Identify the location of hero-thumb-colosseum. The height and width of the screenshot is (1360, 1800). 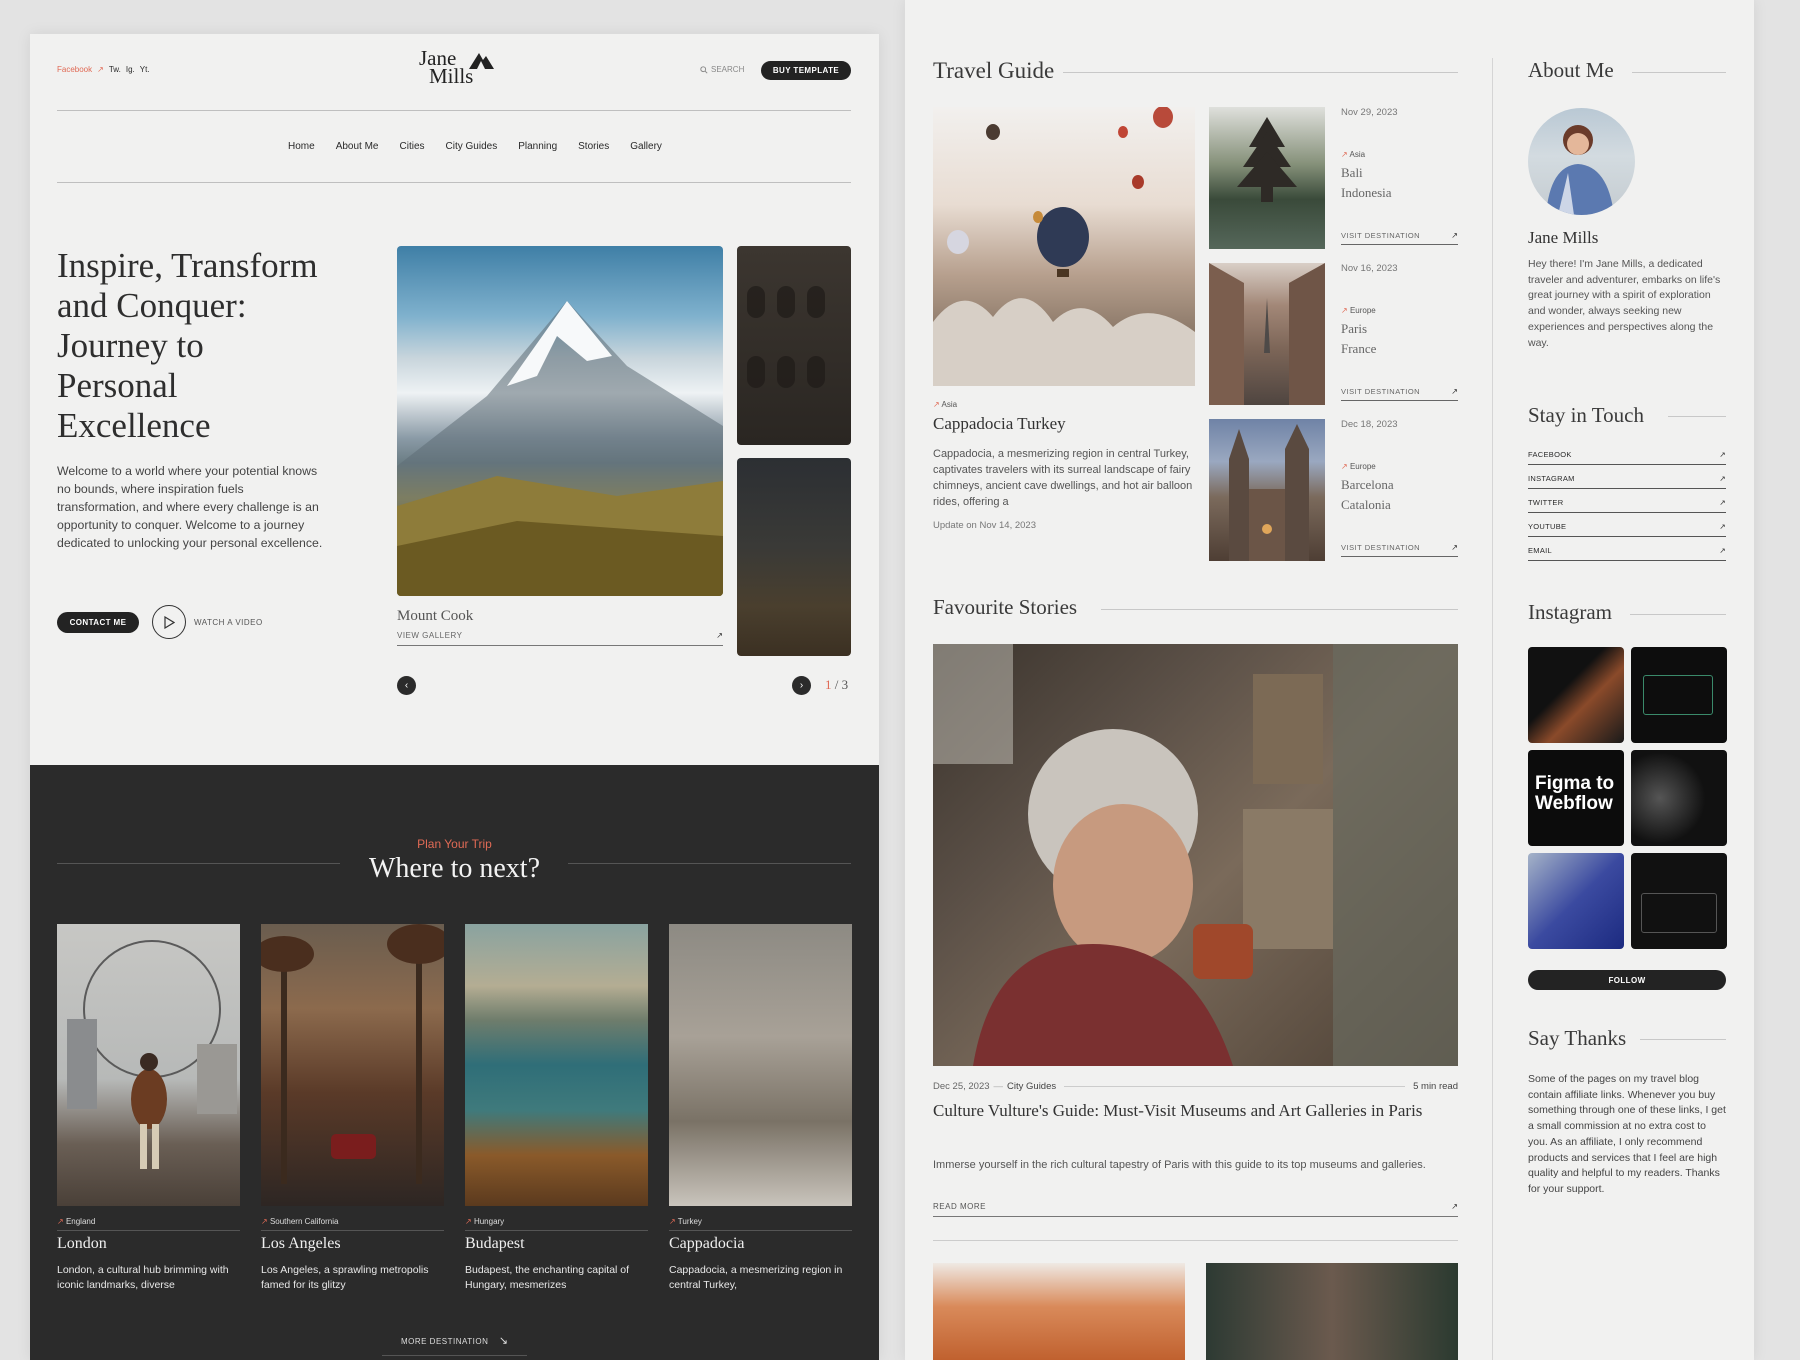
(794, 345).